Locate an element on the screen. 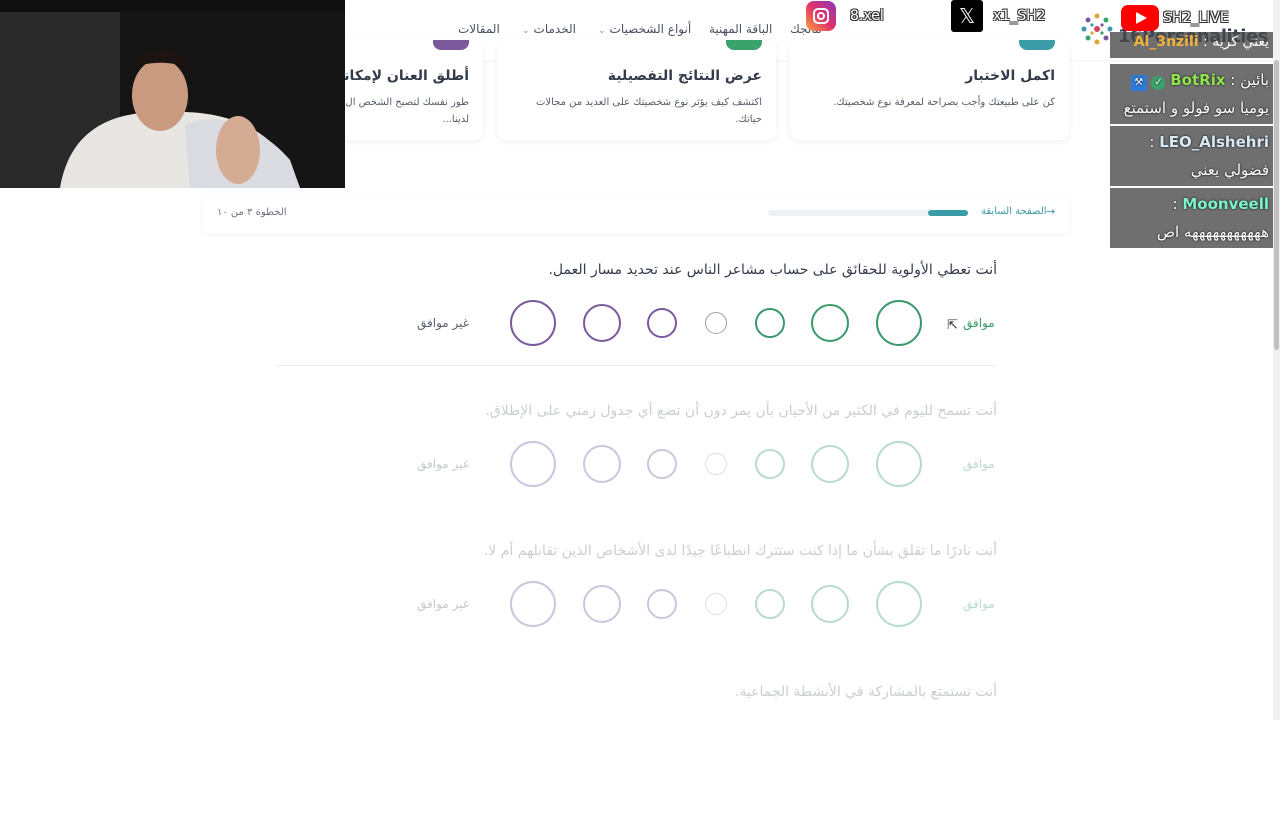 The image size is (1280, 824). chat-username: Al_3nzili is located at coordinates (1166, 42).